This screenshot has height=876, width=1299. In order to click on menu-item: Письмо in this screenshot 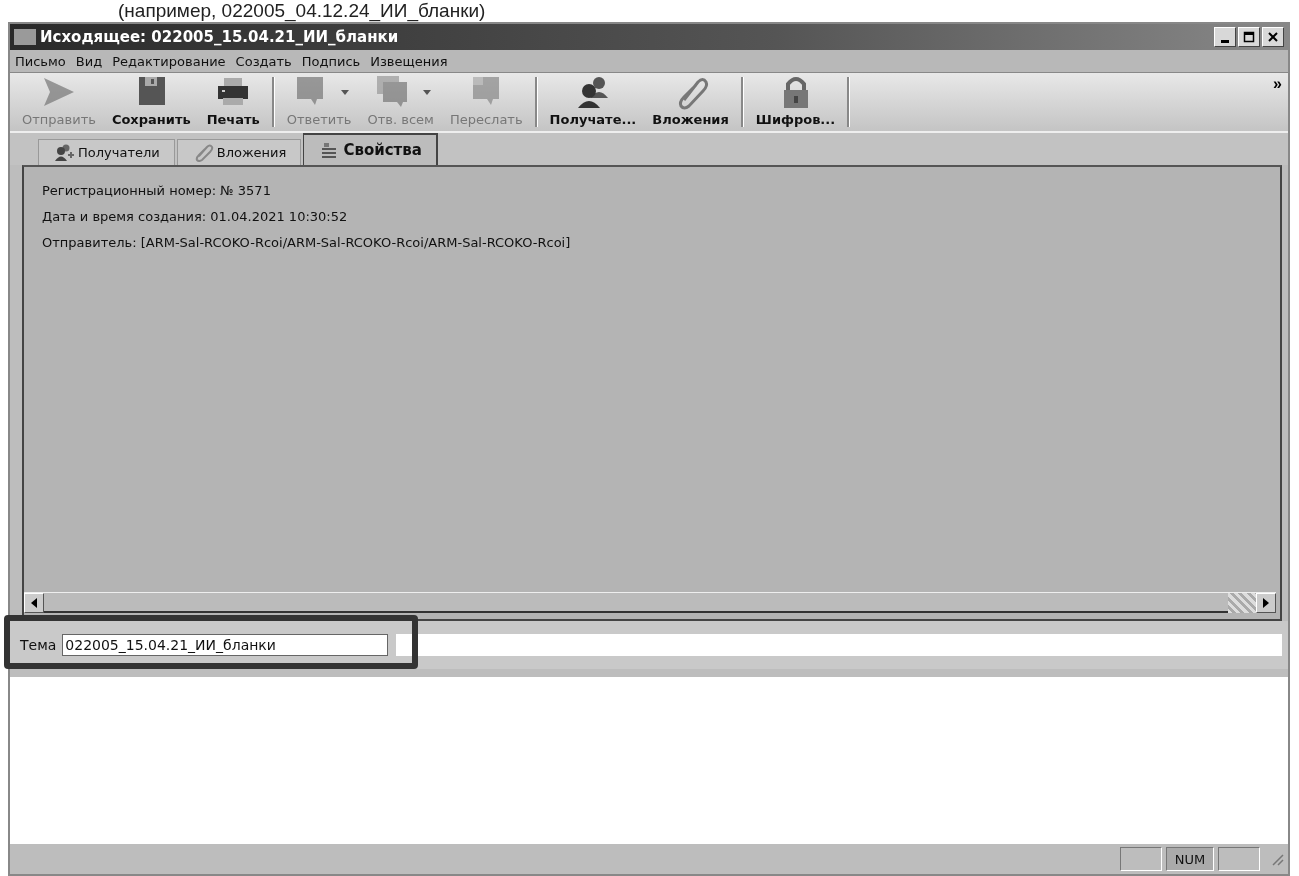, I will do `click(40, 61)`.